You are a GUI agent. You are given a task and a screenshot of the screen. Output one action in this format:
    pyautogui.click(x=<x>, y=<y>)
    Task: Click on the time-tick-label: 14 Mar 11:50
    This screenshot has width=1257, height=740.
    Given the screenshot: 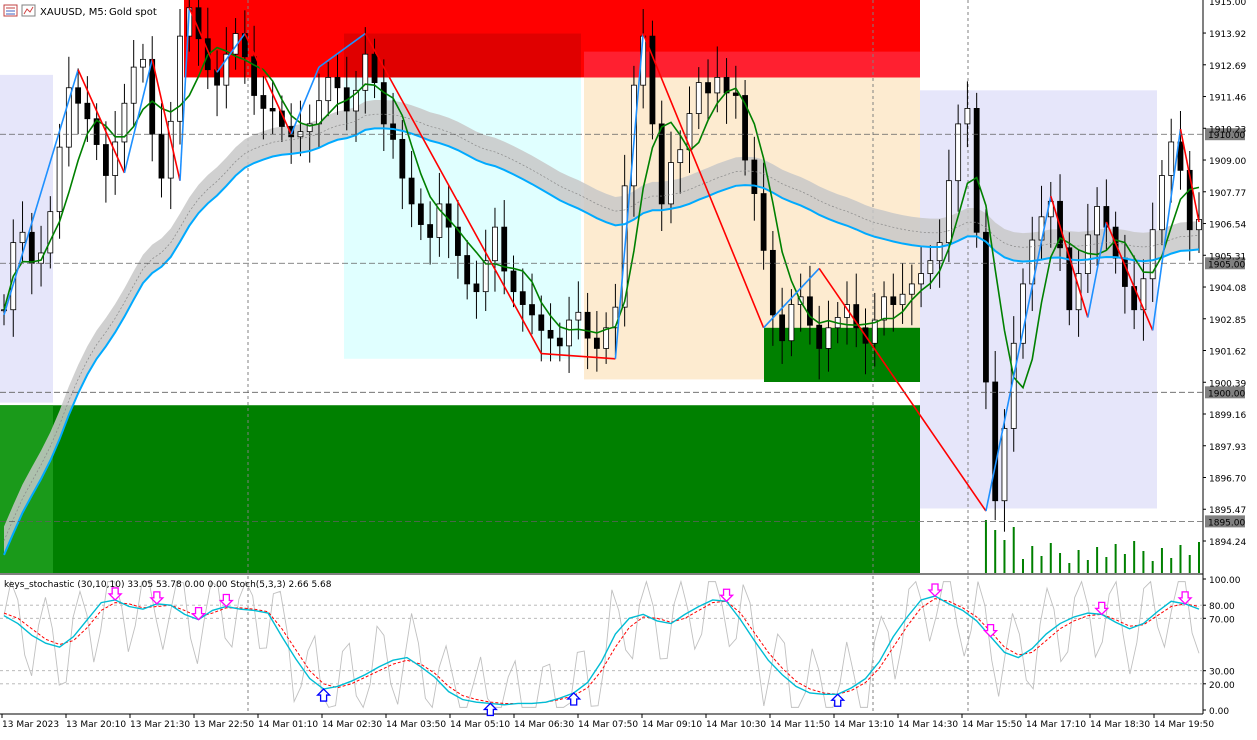 What is the action you would take?
    pyautogui.click(x=800, y=725)
    